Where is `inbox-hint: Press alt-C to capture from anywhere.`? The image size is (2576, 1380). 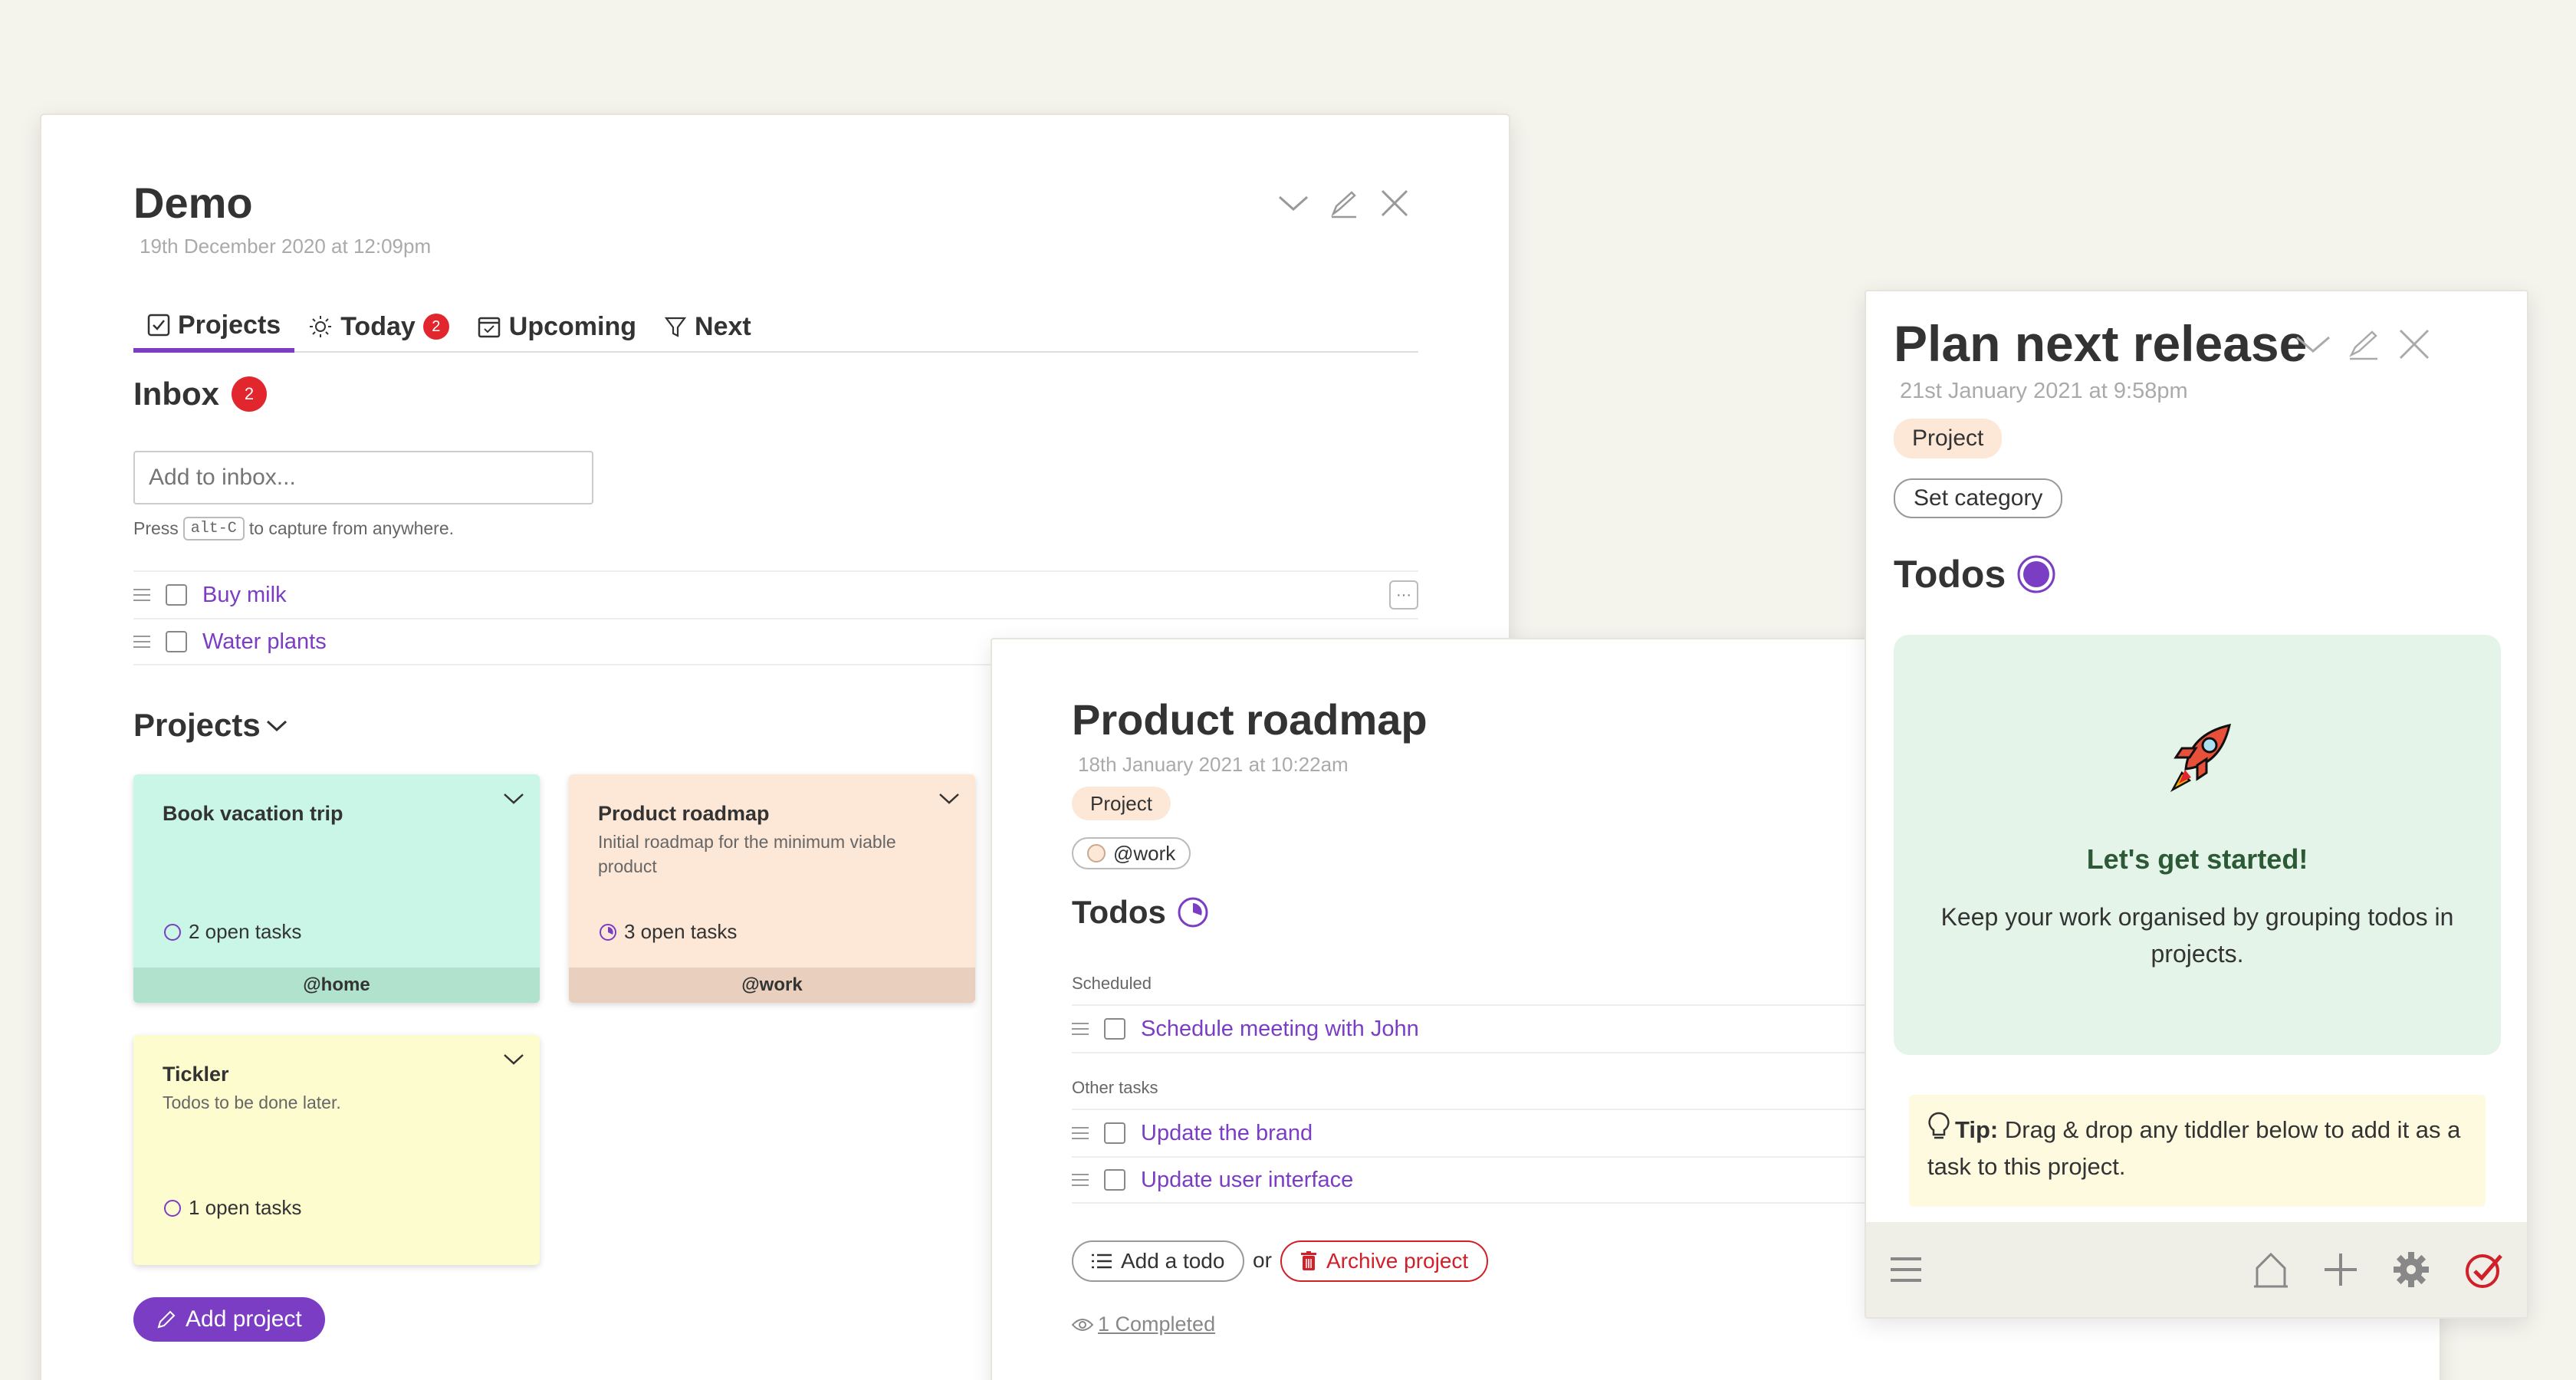 inbox-hint: Press alt-C to capture from anywhere. is located at coordinates (293, 528).